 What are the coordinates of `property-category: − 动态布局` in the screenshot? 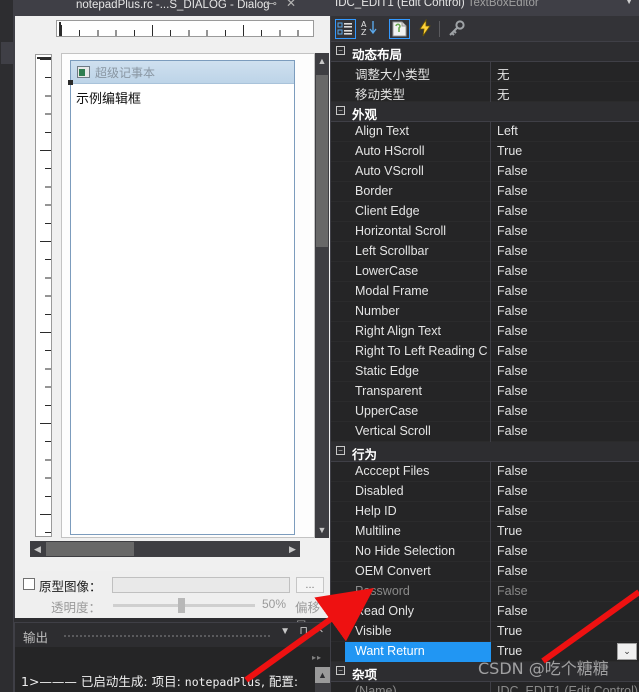 It's located at (485, 52).